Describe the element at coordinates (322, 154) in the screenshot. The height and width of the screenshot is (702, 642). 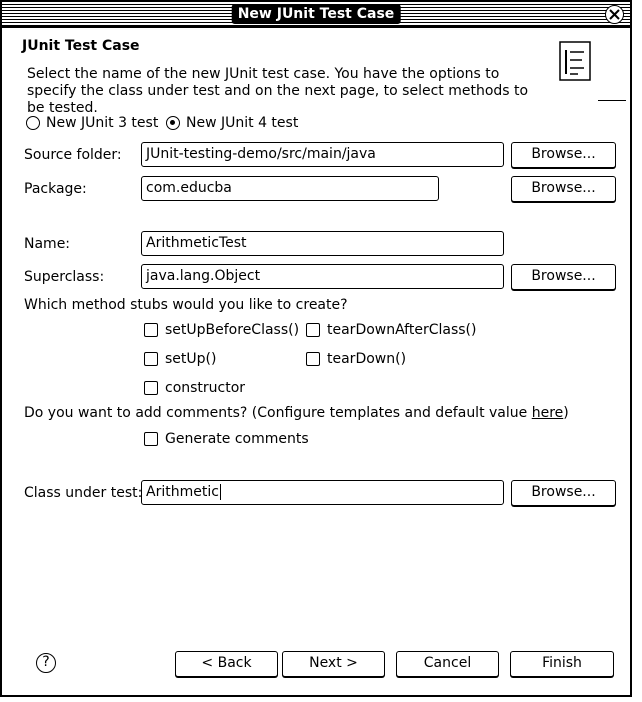
I see `source-folder-input: JUnit-testing-demo/src/main/java` at that location.